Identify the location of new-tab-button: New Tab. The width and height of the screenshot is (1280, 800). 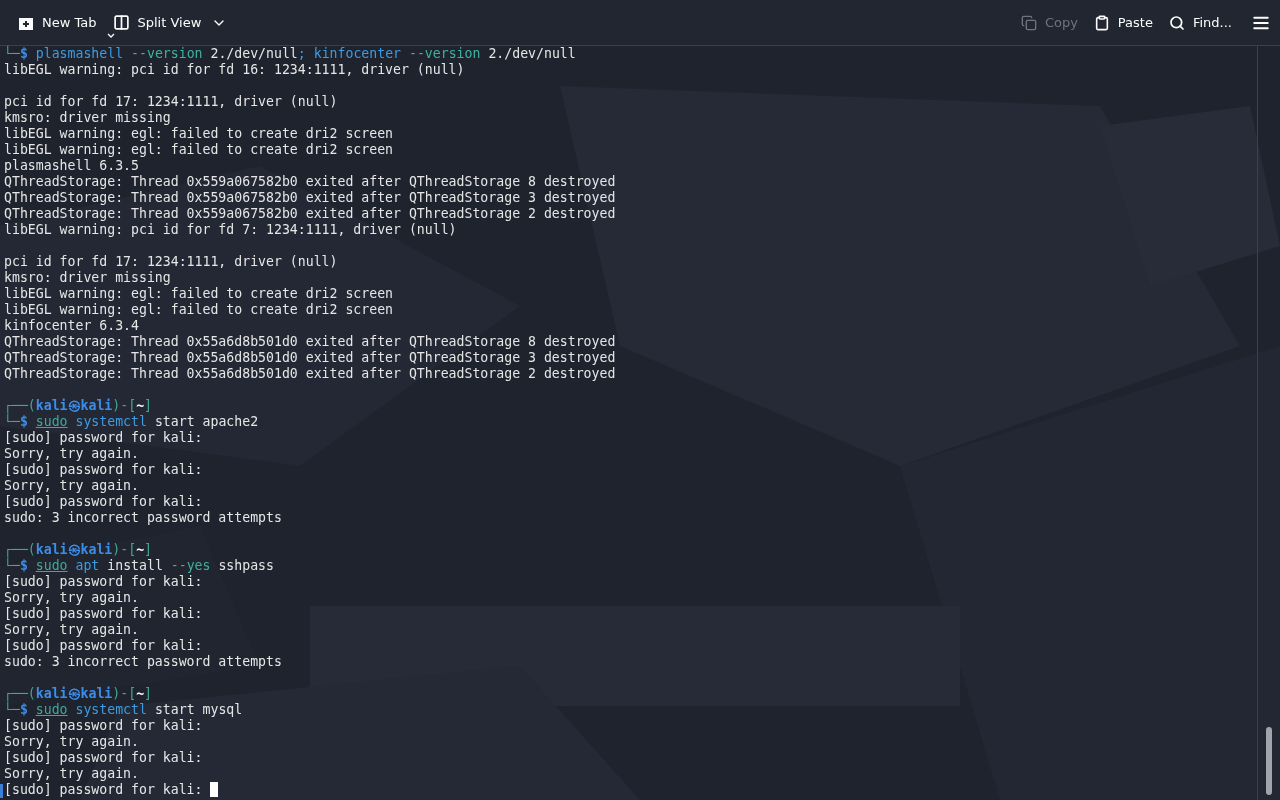
(57, 22).